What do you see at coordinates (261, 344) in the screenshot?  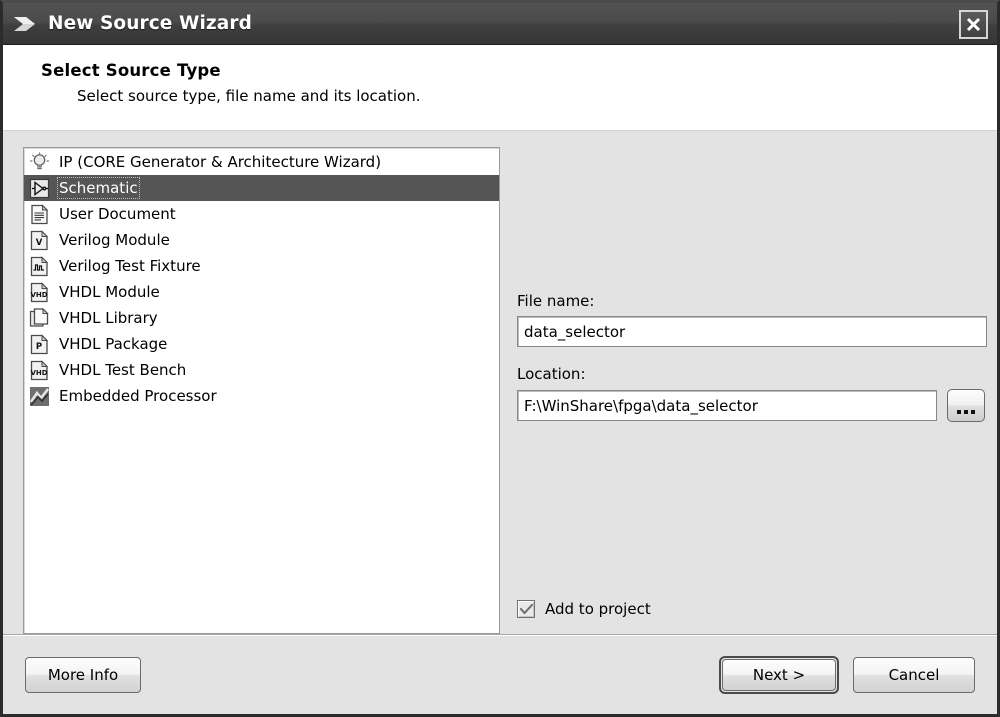 I see `list-item: P VHDL Package` at bounding box center [261, 344].